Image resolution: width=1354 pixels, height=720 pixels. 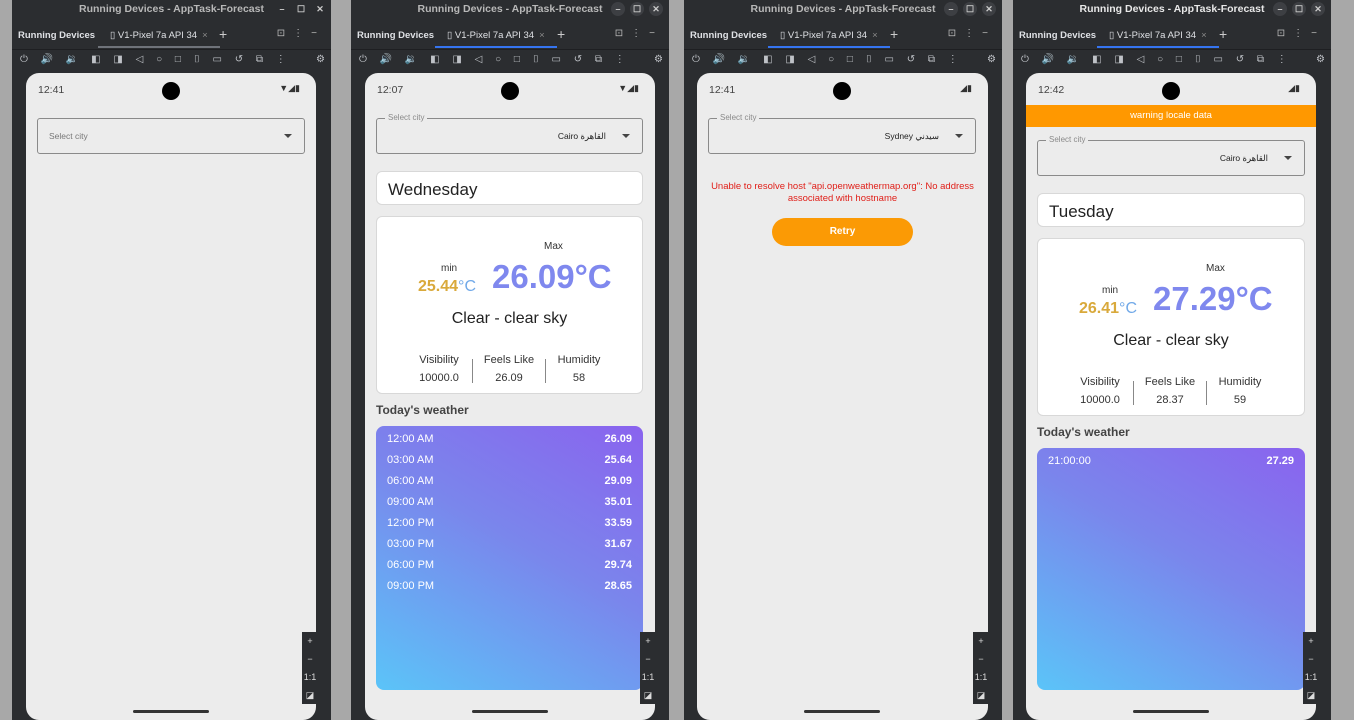 I want to click on min-temp: 26.41°C, so click(x=1108, y=308).